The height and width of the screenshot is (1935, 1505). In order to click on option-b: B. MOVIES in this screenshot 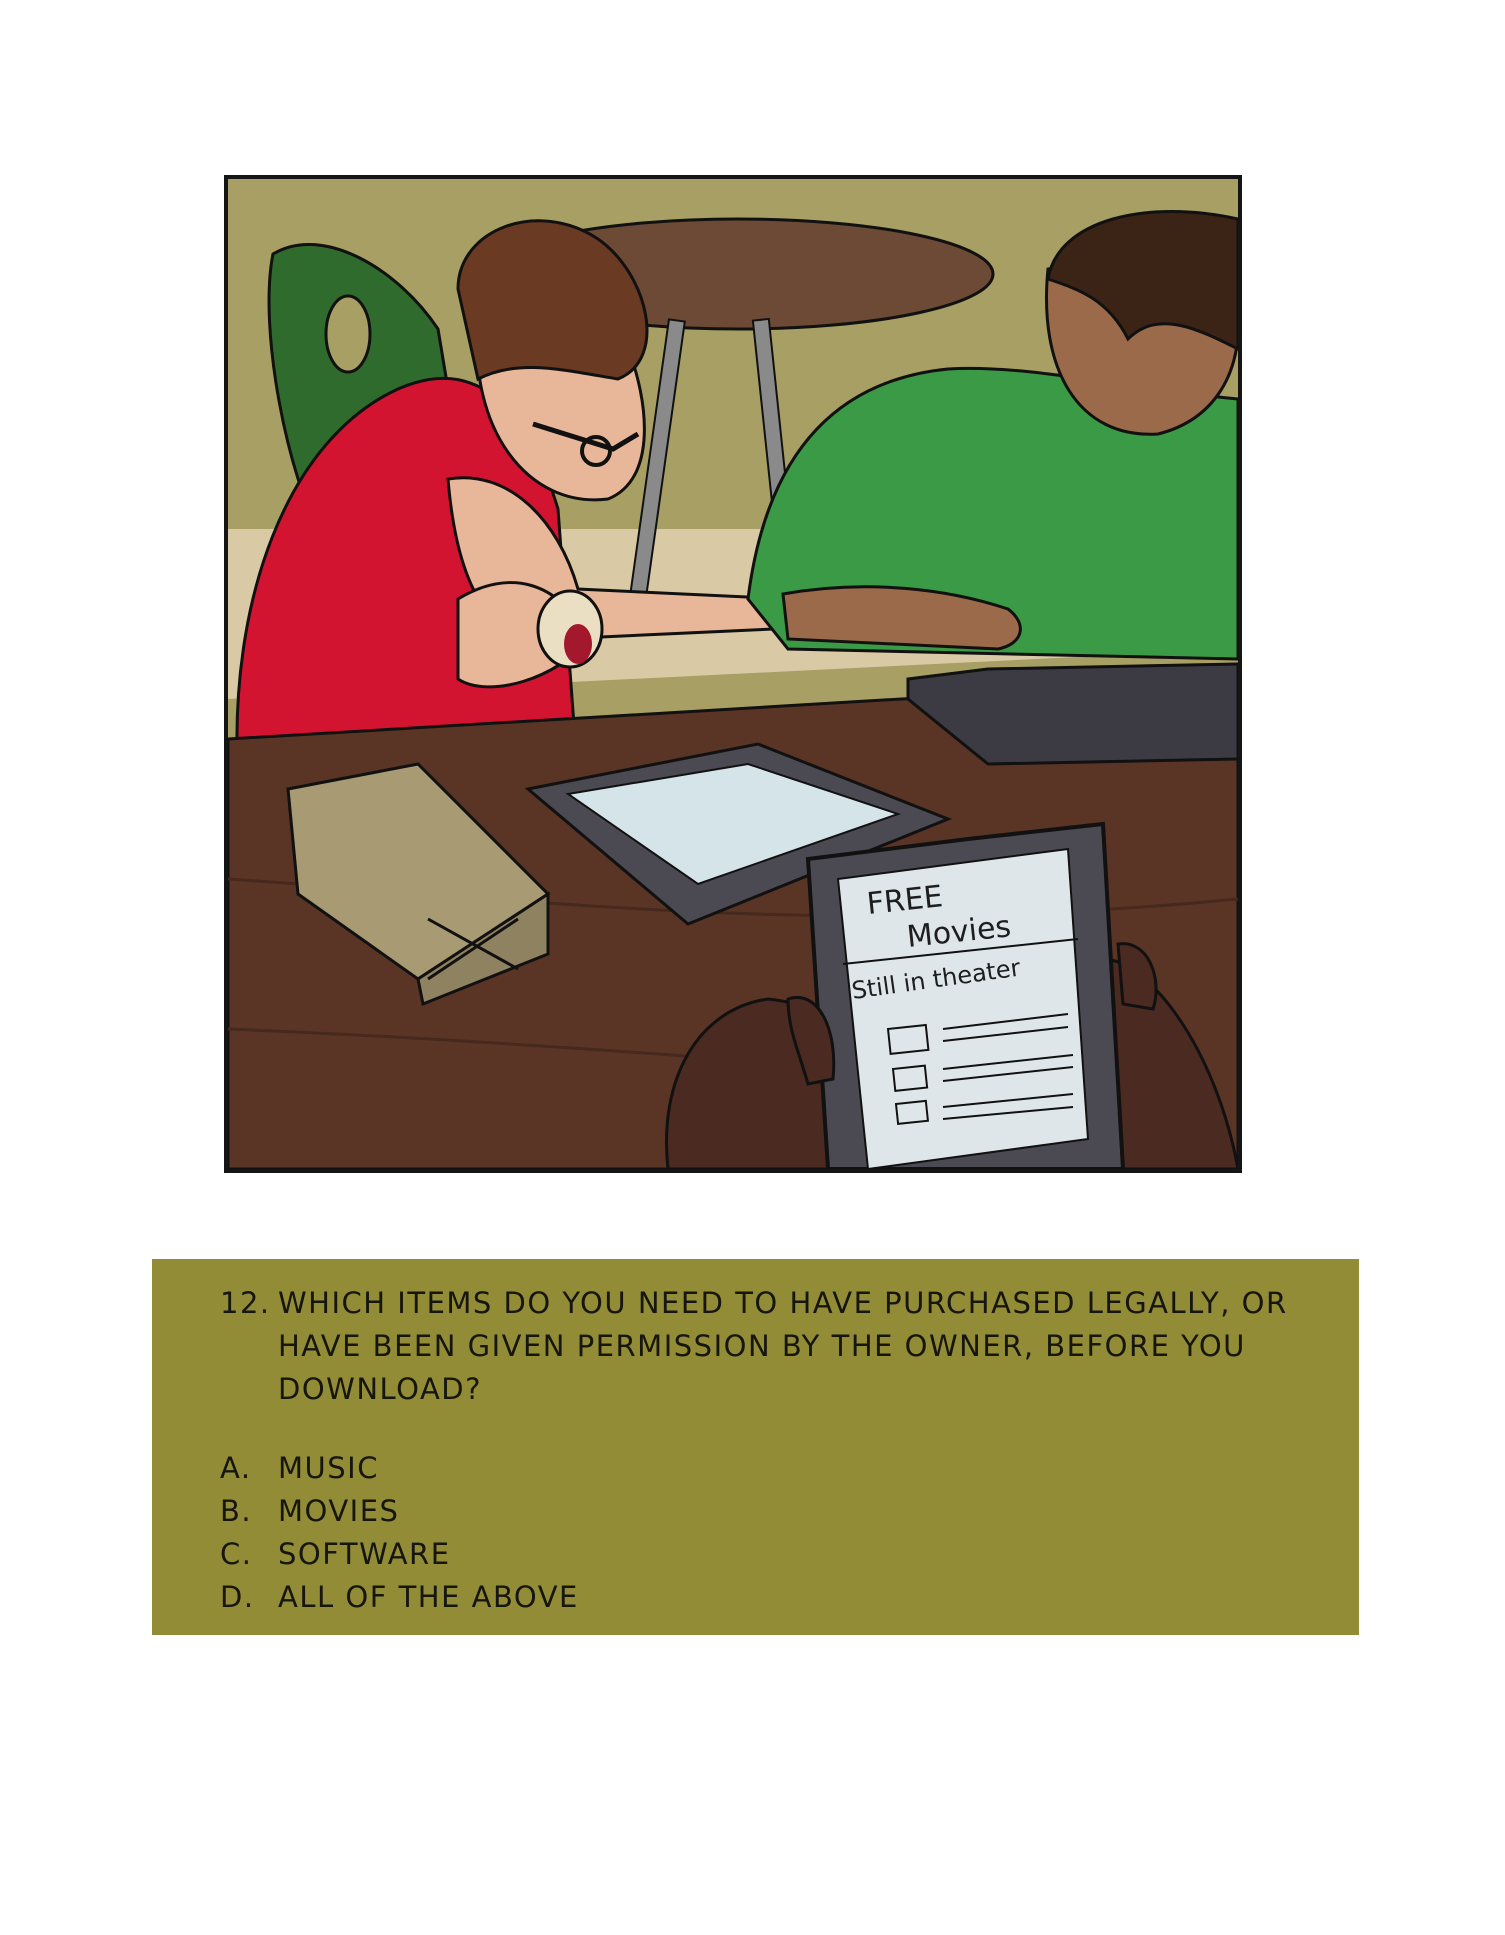, I will do `click(309, 1511)`.